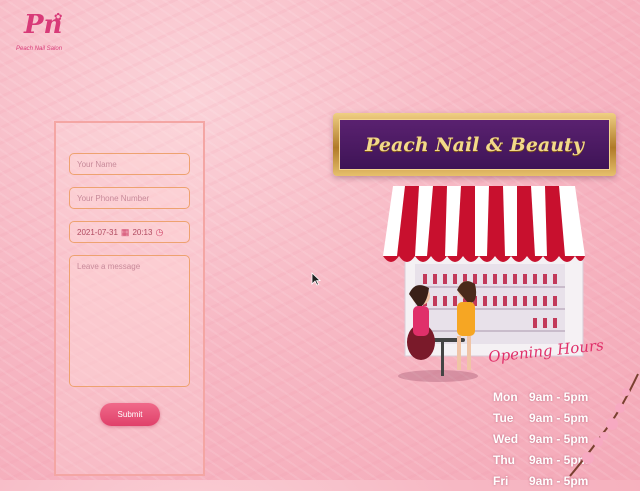 This screenshot has height=491, width=640. I want to click on calendar-icon: ▦, so click(125, 232).